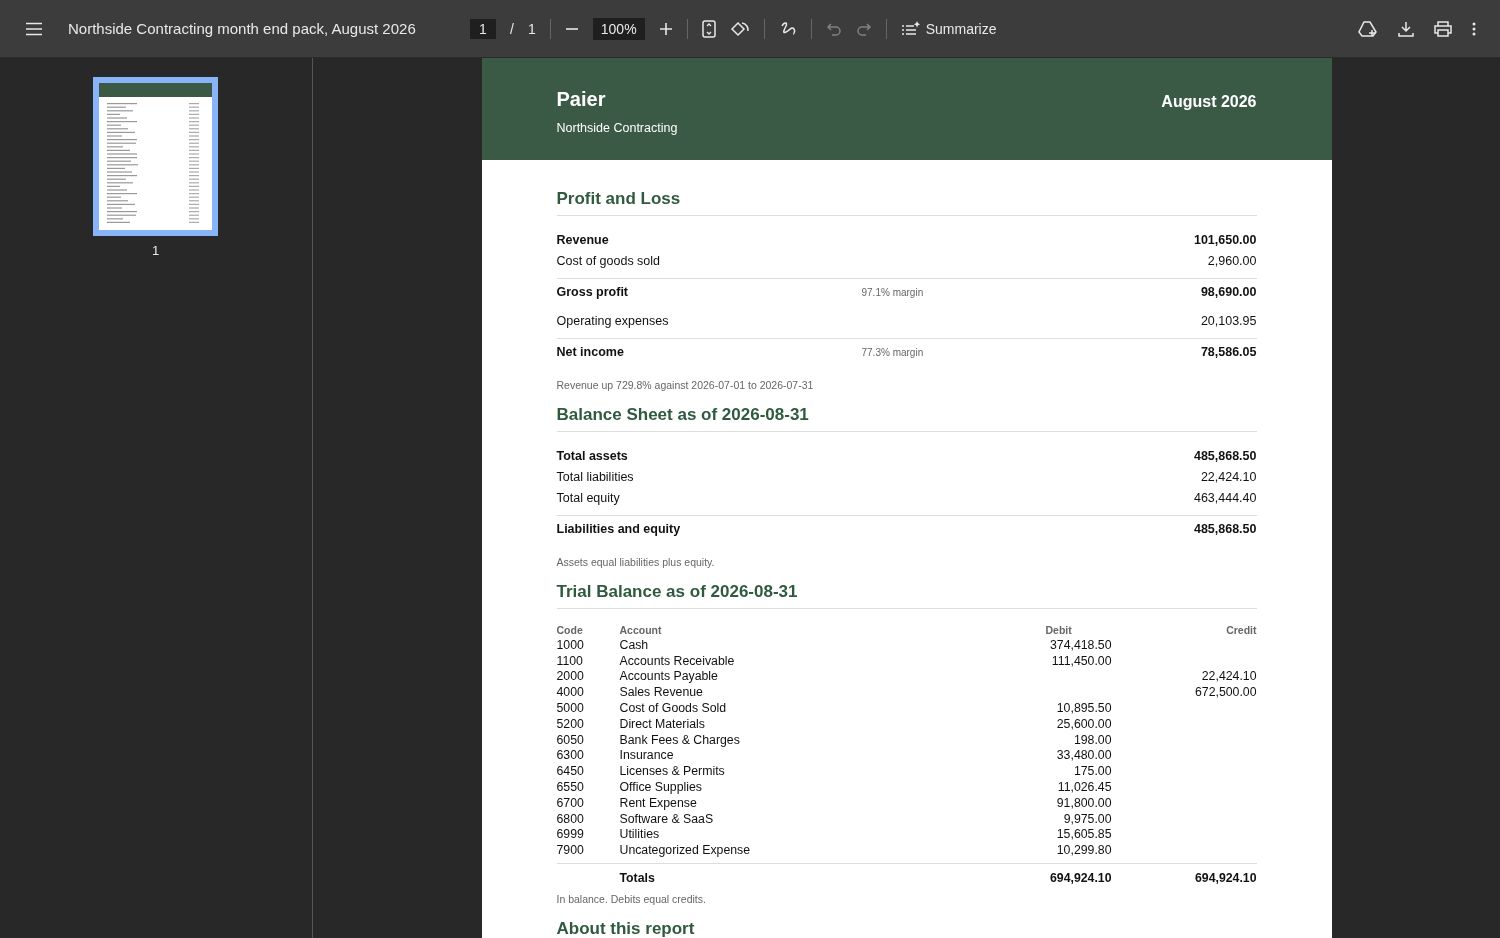  What do you see at coordinates (1084, 755) in the screenshot?
I see `table-cell: 33,480.00` at bounding box center [1084, 755].